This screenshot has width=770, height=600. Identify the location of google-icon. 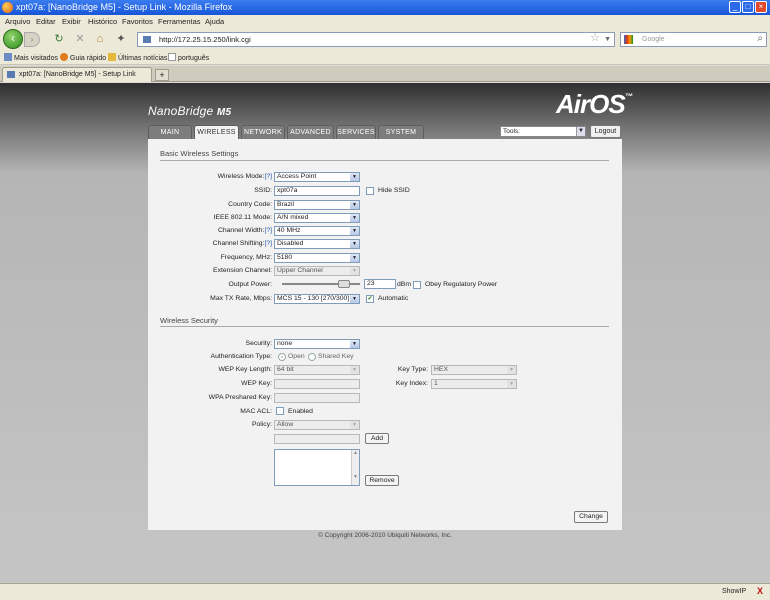
(628, 39).